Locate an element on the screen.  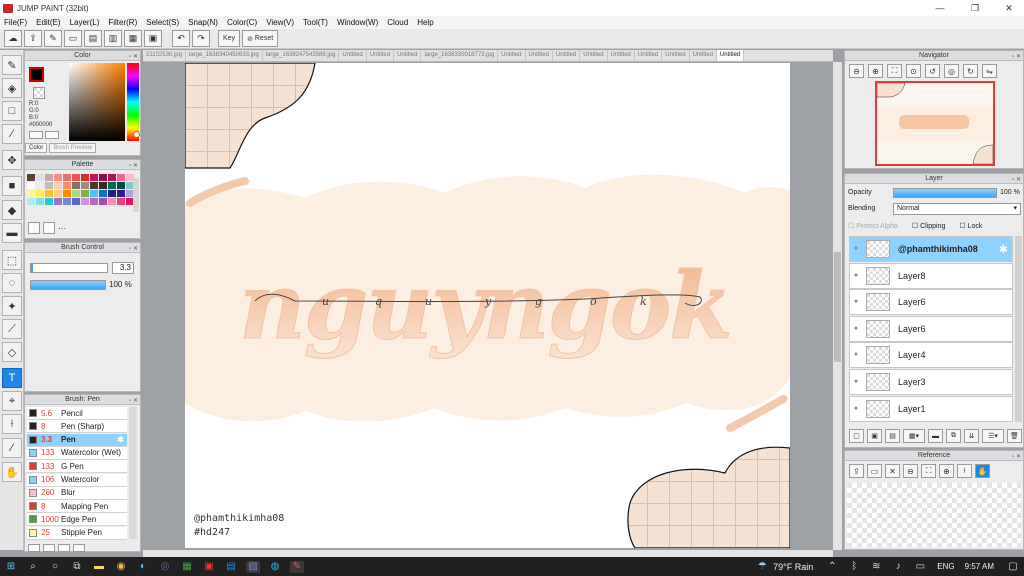
menu-color: Color(C) is located at coordinates (242, 22).